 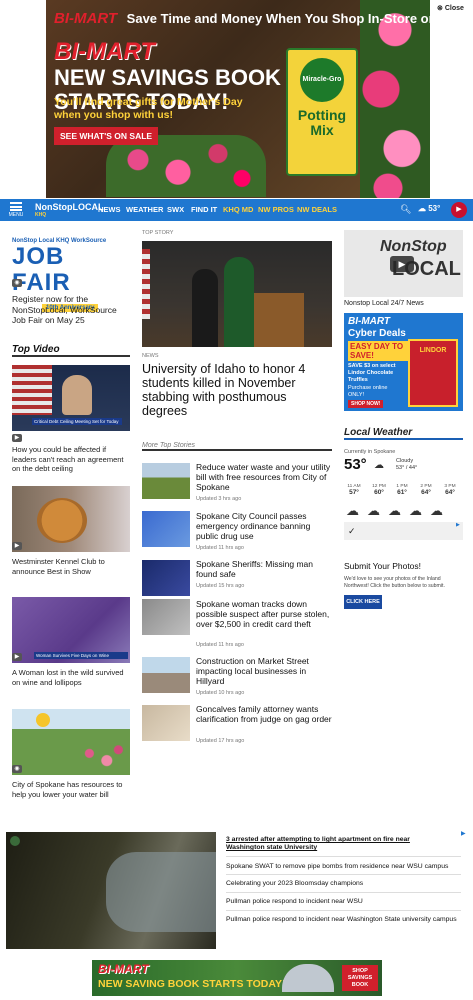 What do you see at coordinates (433, 373) in the screenshot?
I see `lindor-box: LINDOR` at bounding box center [433, 373].